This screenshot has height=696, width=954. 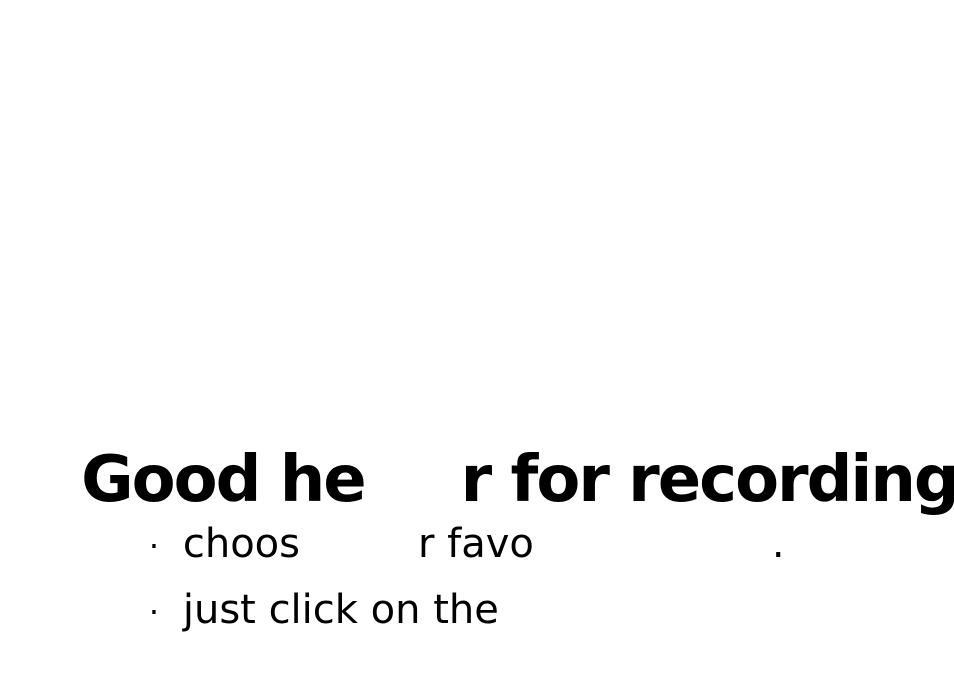 I want to click on bullet-item-1: · choos r favo., so click(x=441, y=513).